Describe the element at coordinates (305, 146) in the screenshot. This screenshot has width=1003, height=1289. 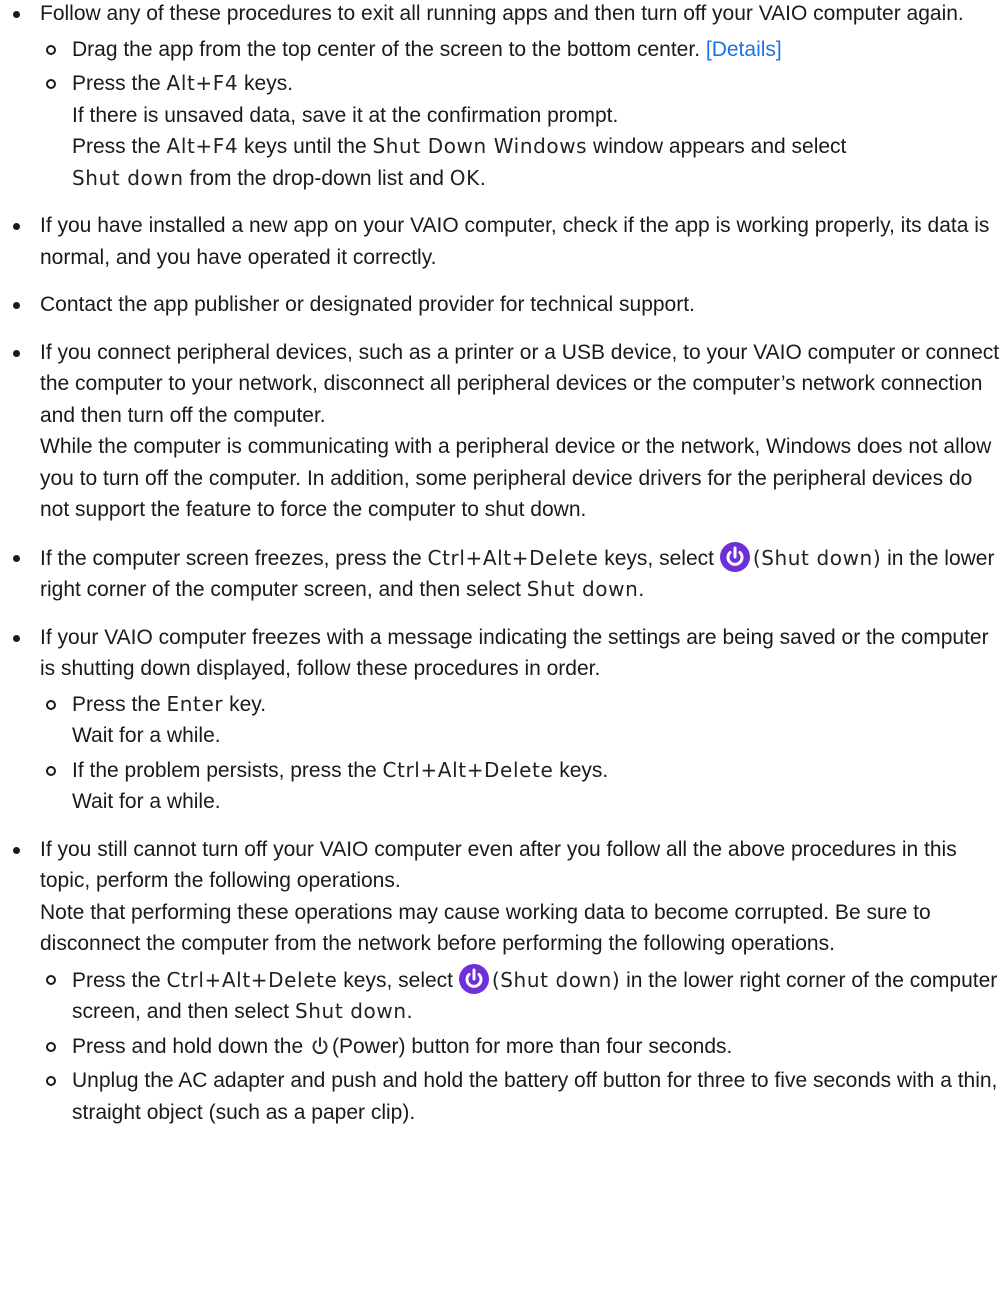
I see `text: keys until the` at that location.